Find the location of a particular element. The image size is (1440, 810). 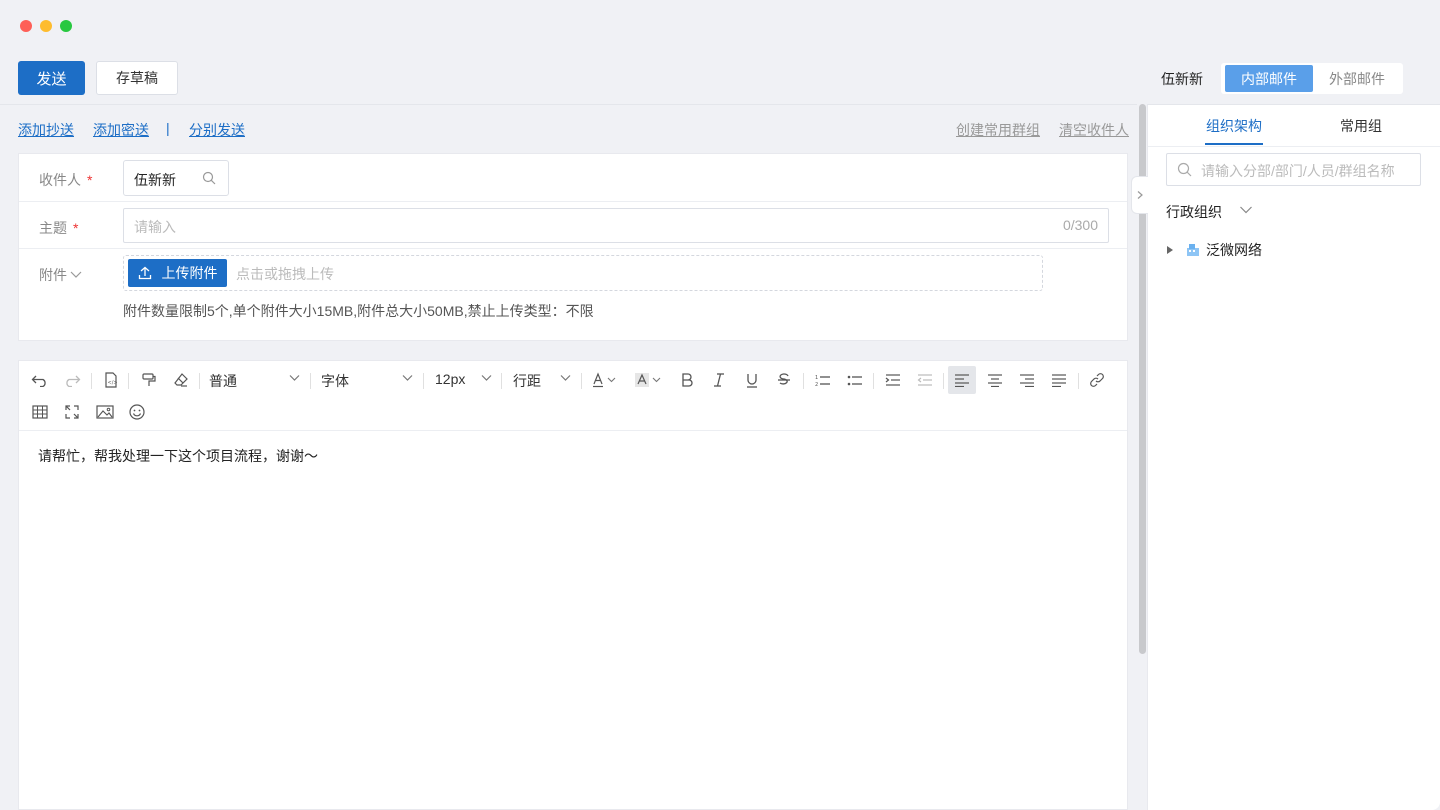

subject-label: 主题 * is located at coordinates (59, 228).